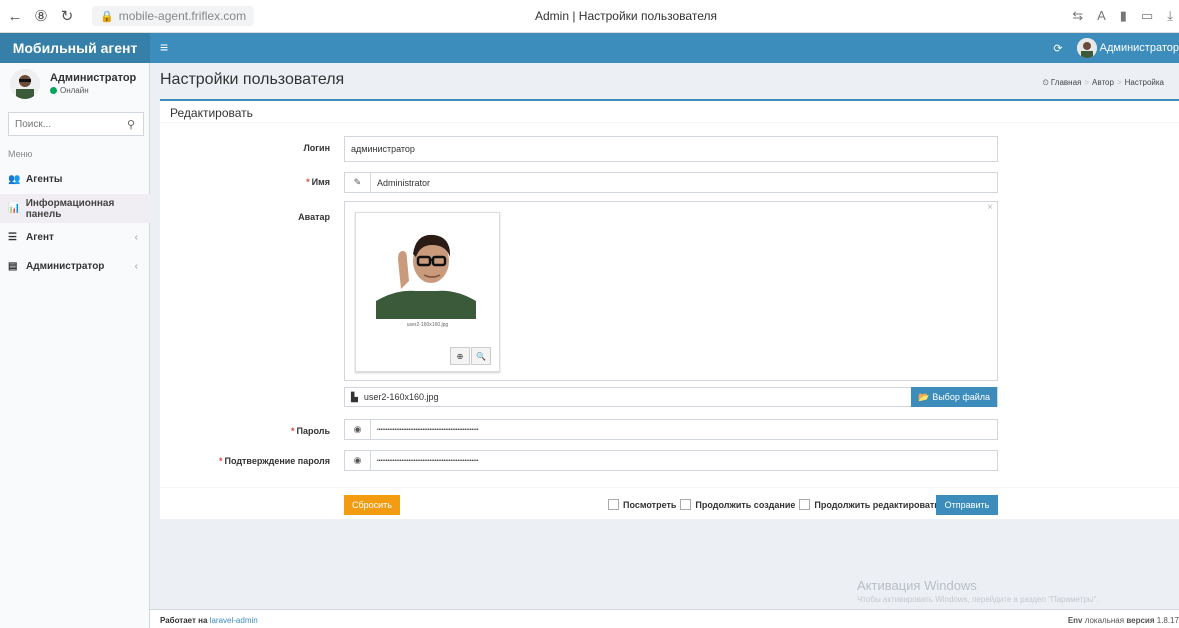  Describe the element at coordinates (14, 179) in the screenshot. I see `users-icon: 👥` at that location.